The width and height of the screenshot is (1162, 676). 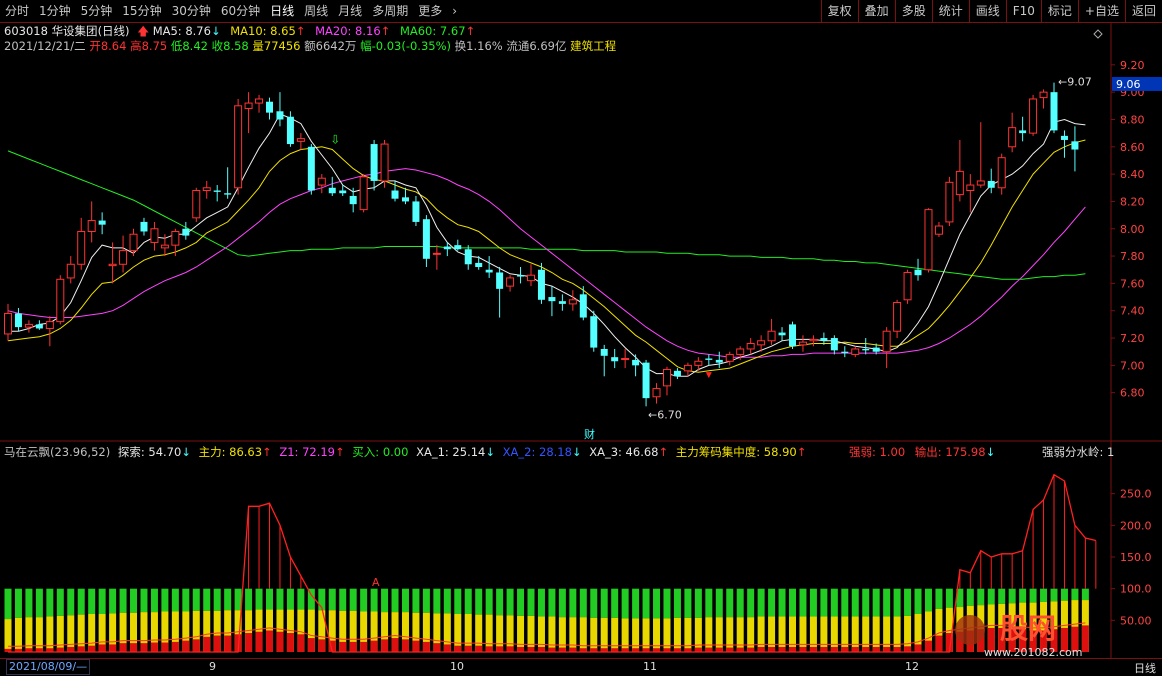 What do you see at coordinates (1098, 34) in the screenshot?
I see `diamond-icon` at bounding box center [1098, 34].